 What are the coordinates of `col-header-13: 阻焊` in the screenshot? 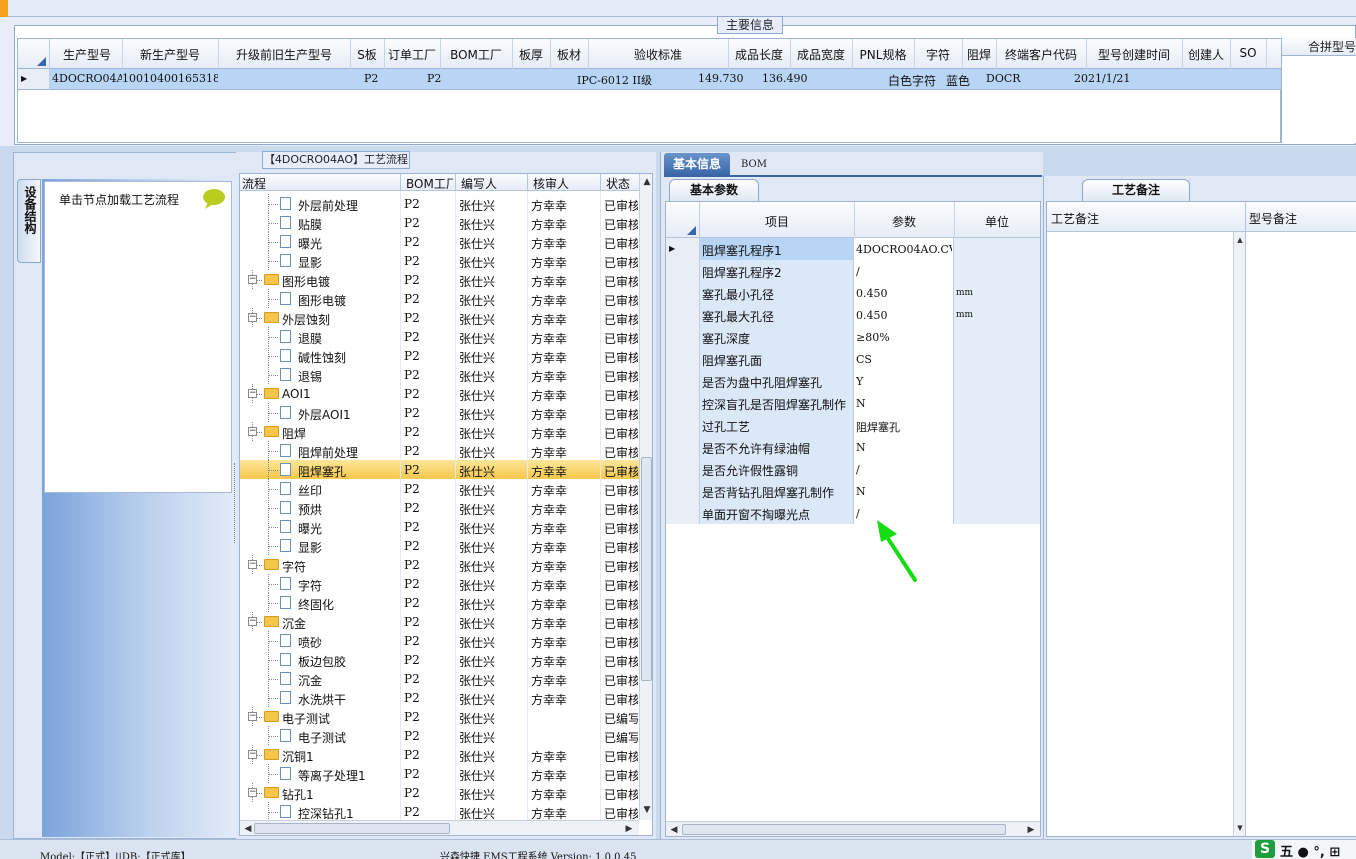 It's located at (979, 54).